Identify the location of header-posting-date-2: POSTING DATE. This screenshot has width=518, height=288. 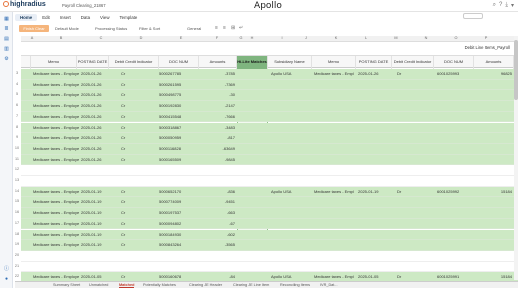
(374, 62).